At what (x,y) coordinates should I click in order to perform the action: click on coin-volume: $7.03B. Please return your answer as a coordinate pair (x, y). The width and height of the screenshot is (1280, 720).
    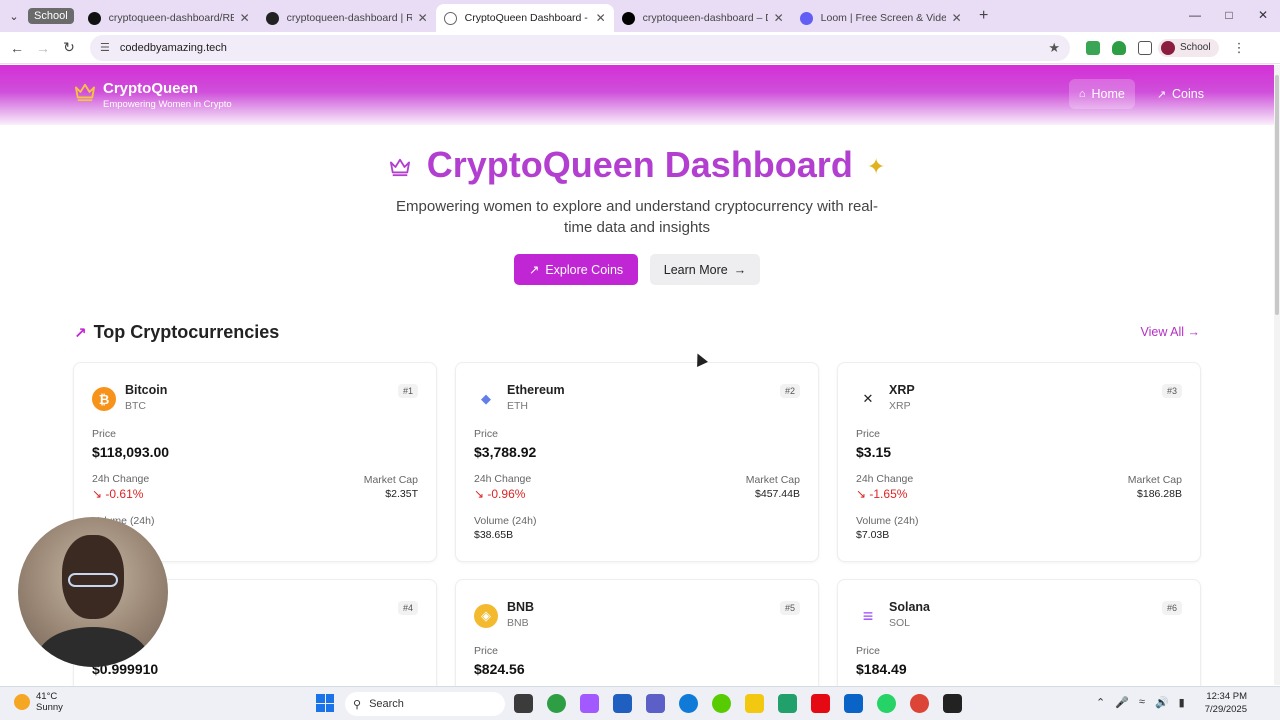
    Looking at the image, I should click on (873, 535).